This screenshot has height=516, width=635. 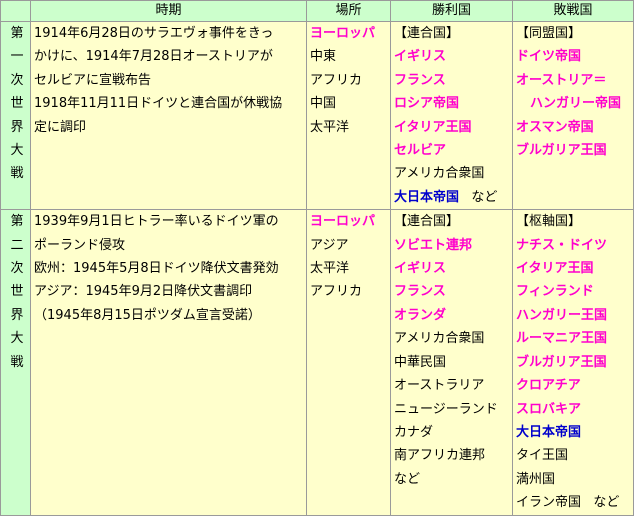 What do you see at coordinates (15, 362) in the screenshot?
I see `ww2-name: 第 二 次 世 界 大 戦` at bounding box center [15, 362].